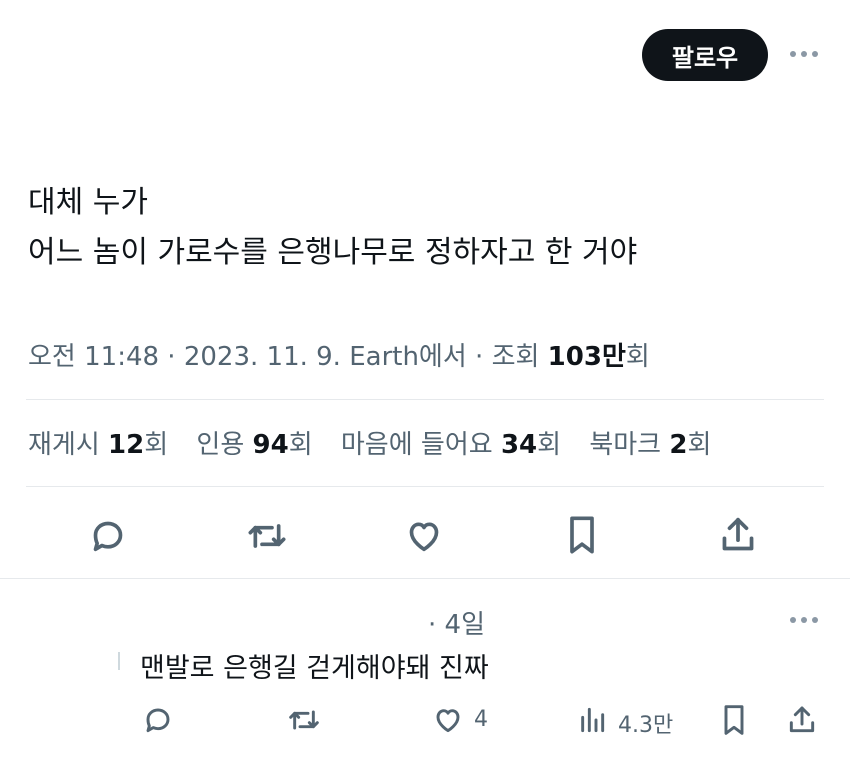 This screenshot has width=850, height=762. What do you see at coordinates (678, 445) in the screenshot?
I see `bookmark-stat-count: 2` at bounding box center [678, 445].